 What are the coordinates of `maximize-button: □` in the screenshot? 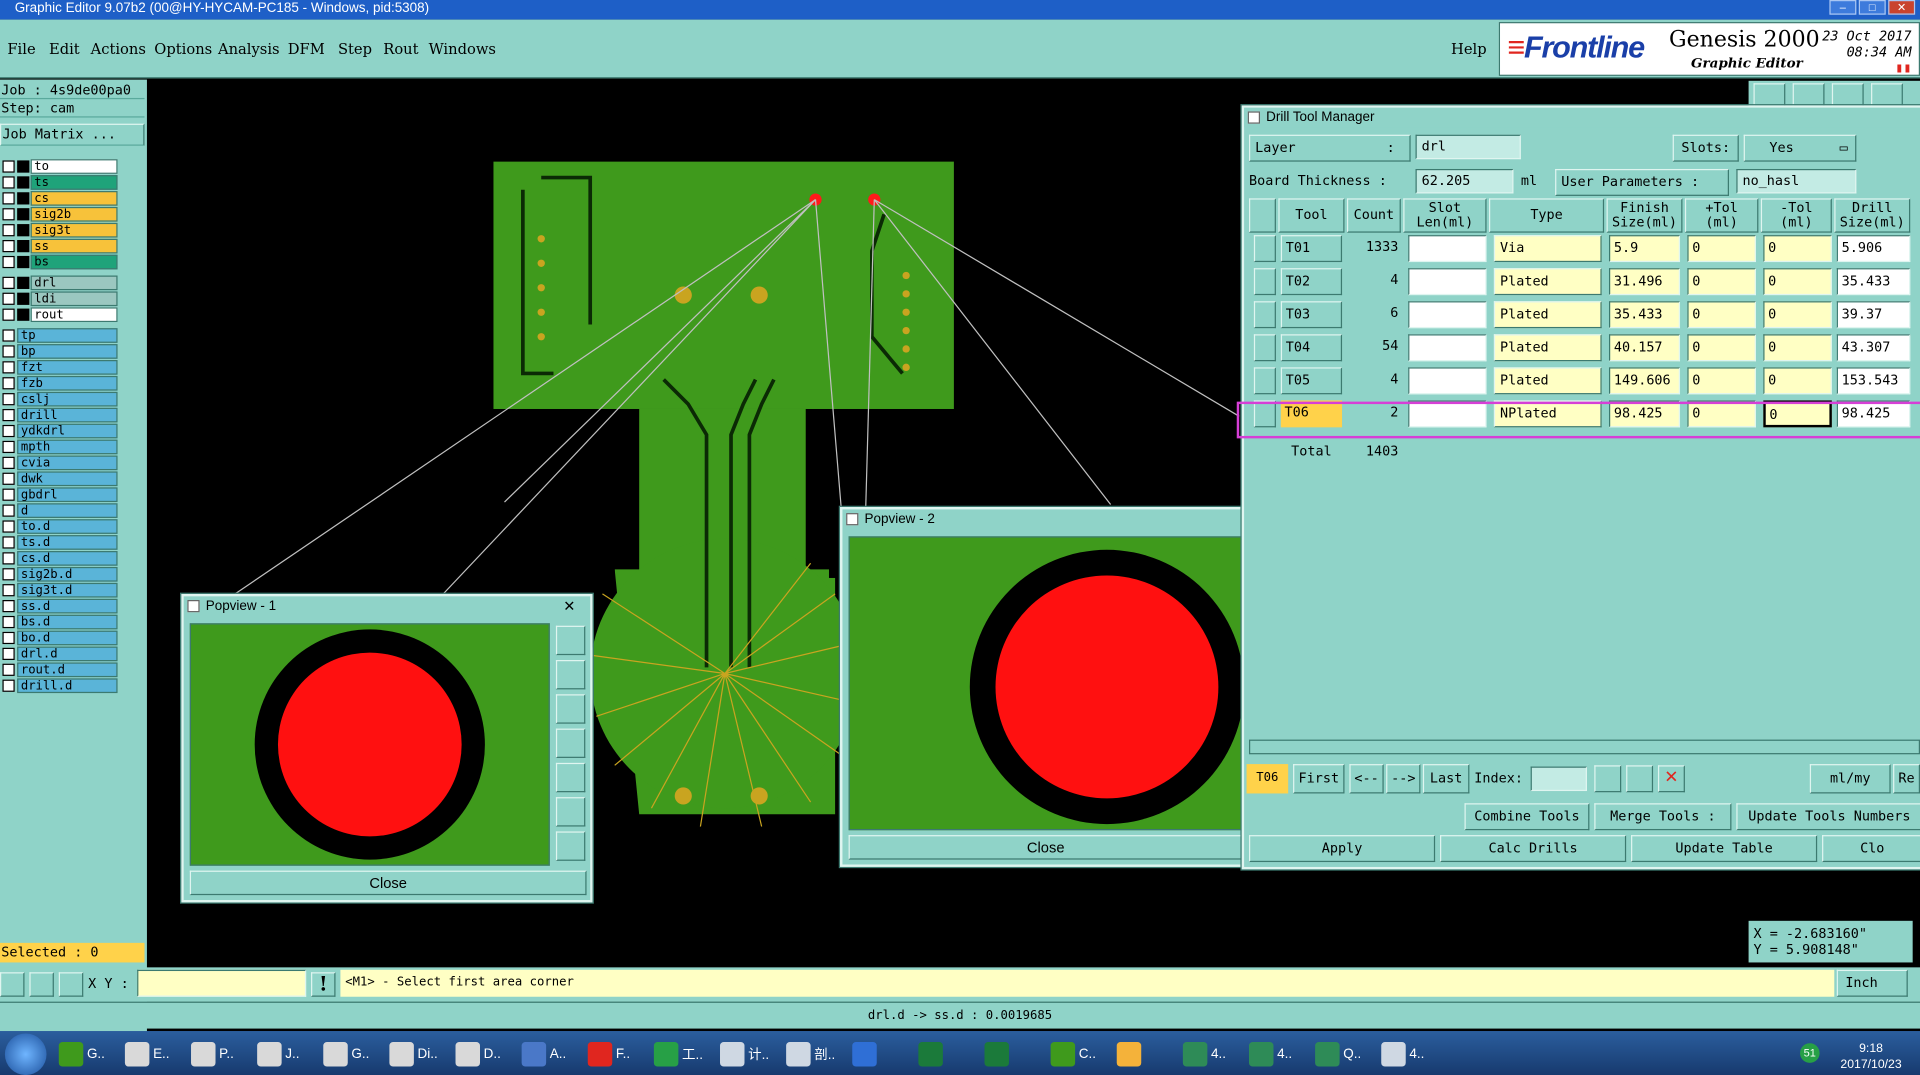 It's located at (1872, 7).